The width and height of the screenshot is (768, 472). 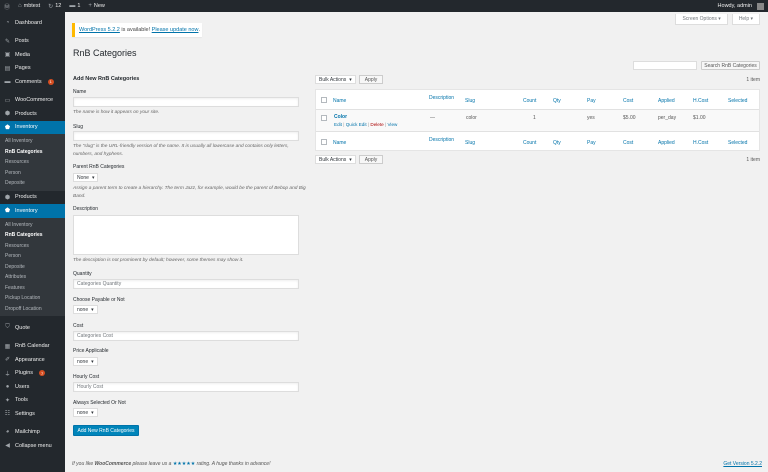 I want to click on parent-select: None ▾, so click(x=86, y=177).